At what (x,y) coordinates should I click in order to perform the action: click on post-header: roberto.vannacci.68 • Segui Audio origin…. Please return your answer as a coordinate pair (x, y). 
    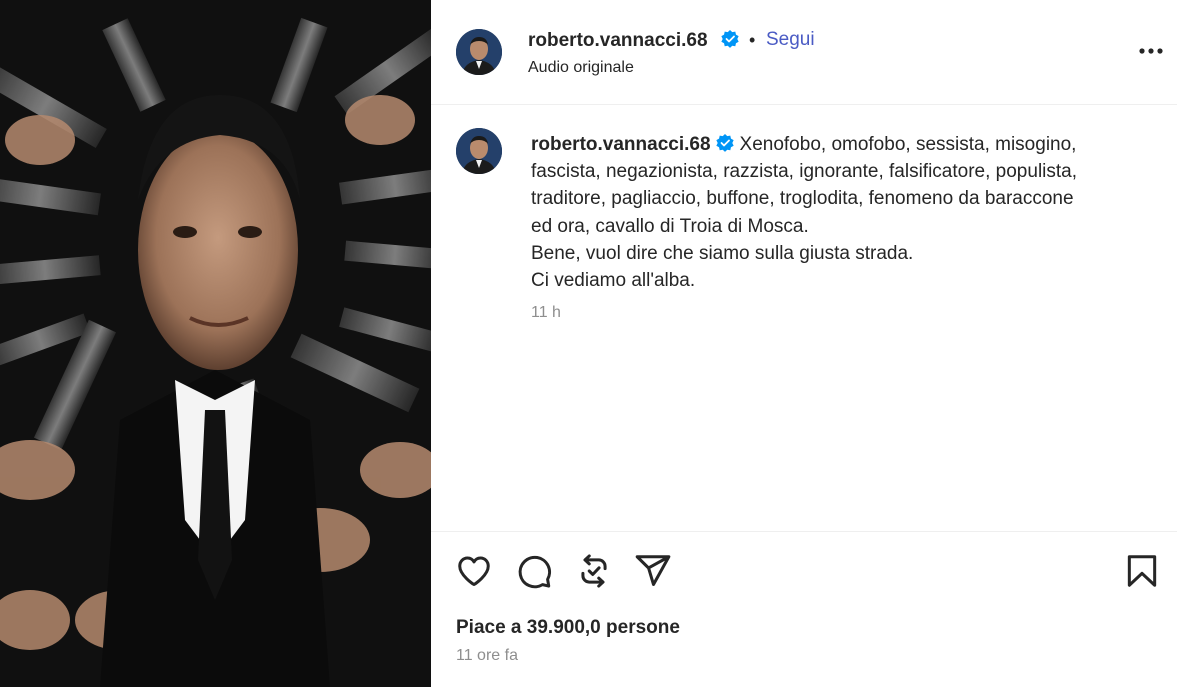
    Looking at the image, I should click on (804, 52).